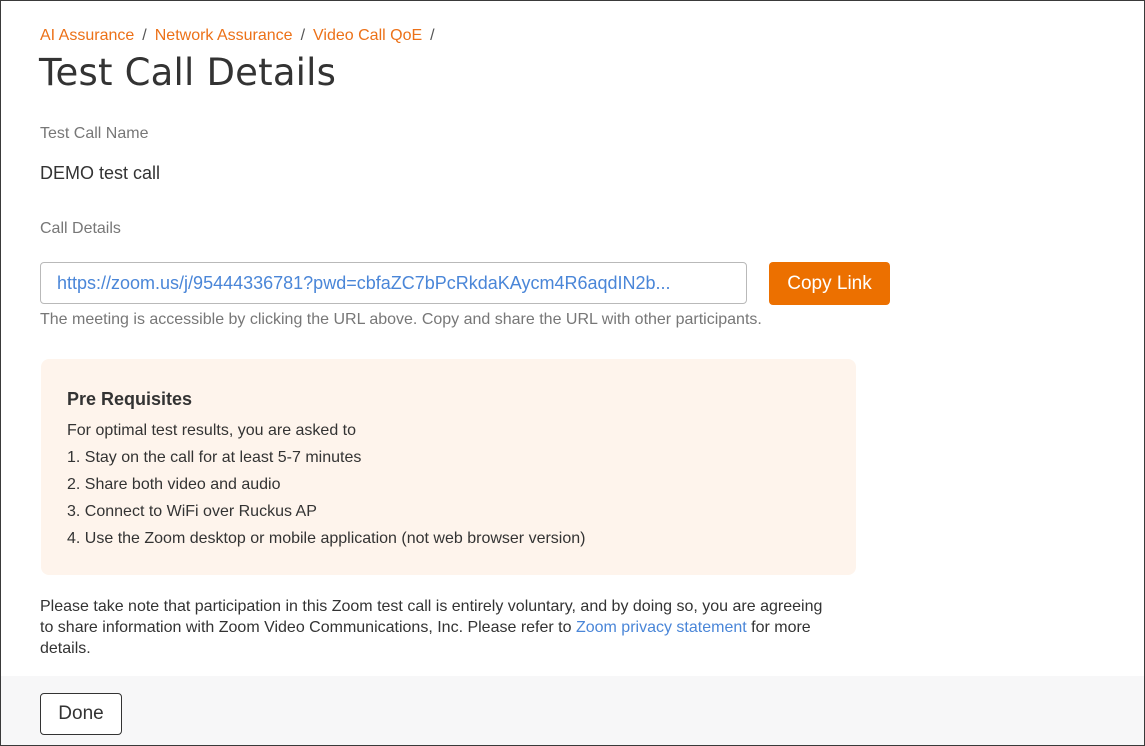  Describe the element at coordinates (829, 283) in the screenshot. I see `copy-link-button: Copy Link` at that location.